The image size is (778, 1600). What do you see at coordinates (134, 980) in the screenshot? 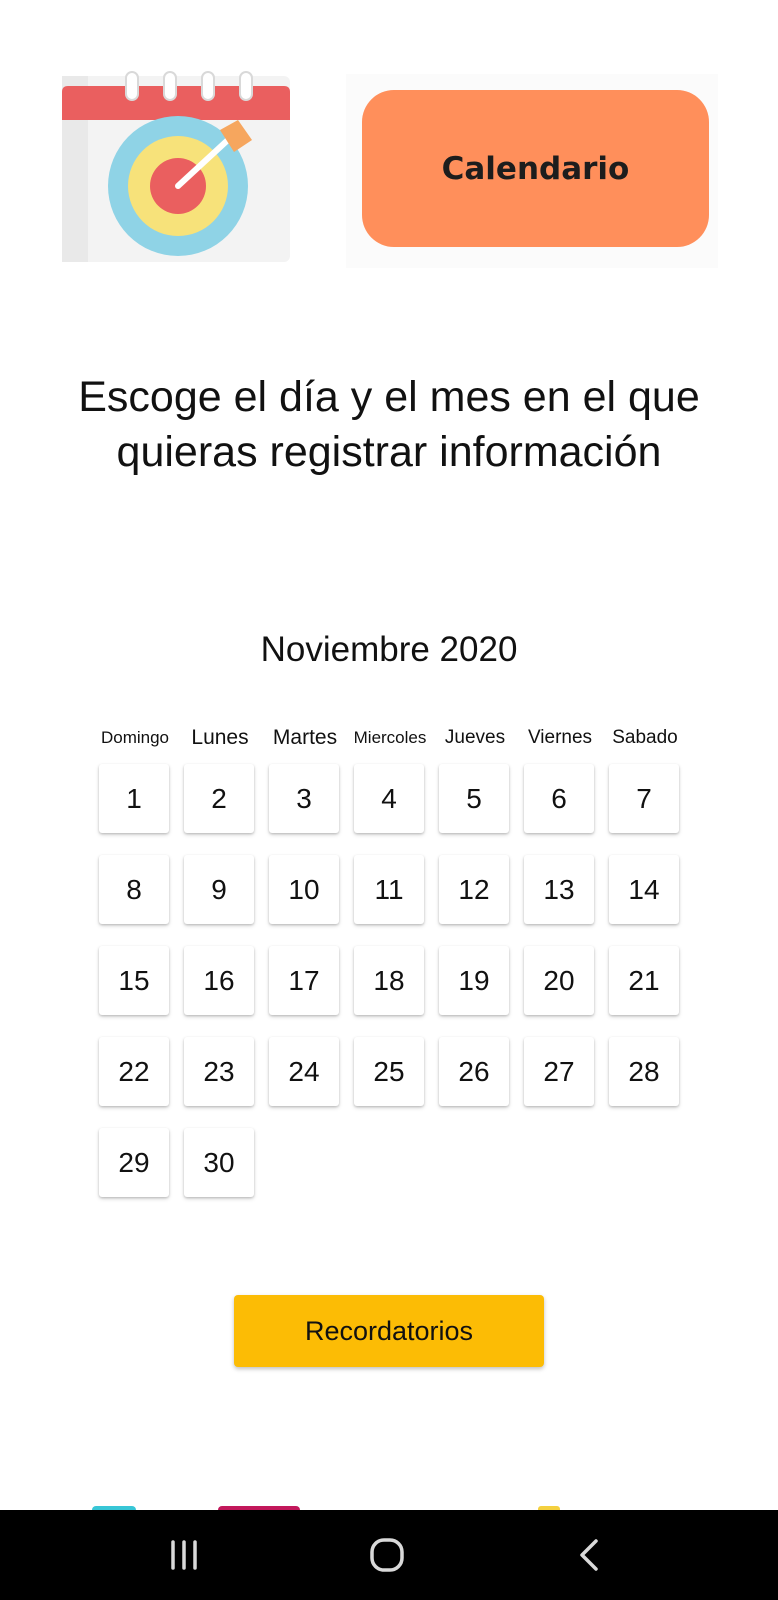
I see `day-button: 15` at bounding box center [134, 980].